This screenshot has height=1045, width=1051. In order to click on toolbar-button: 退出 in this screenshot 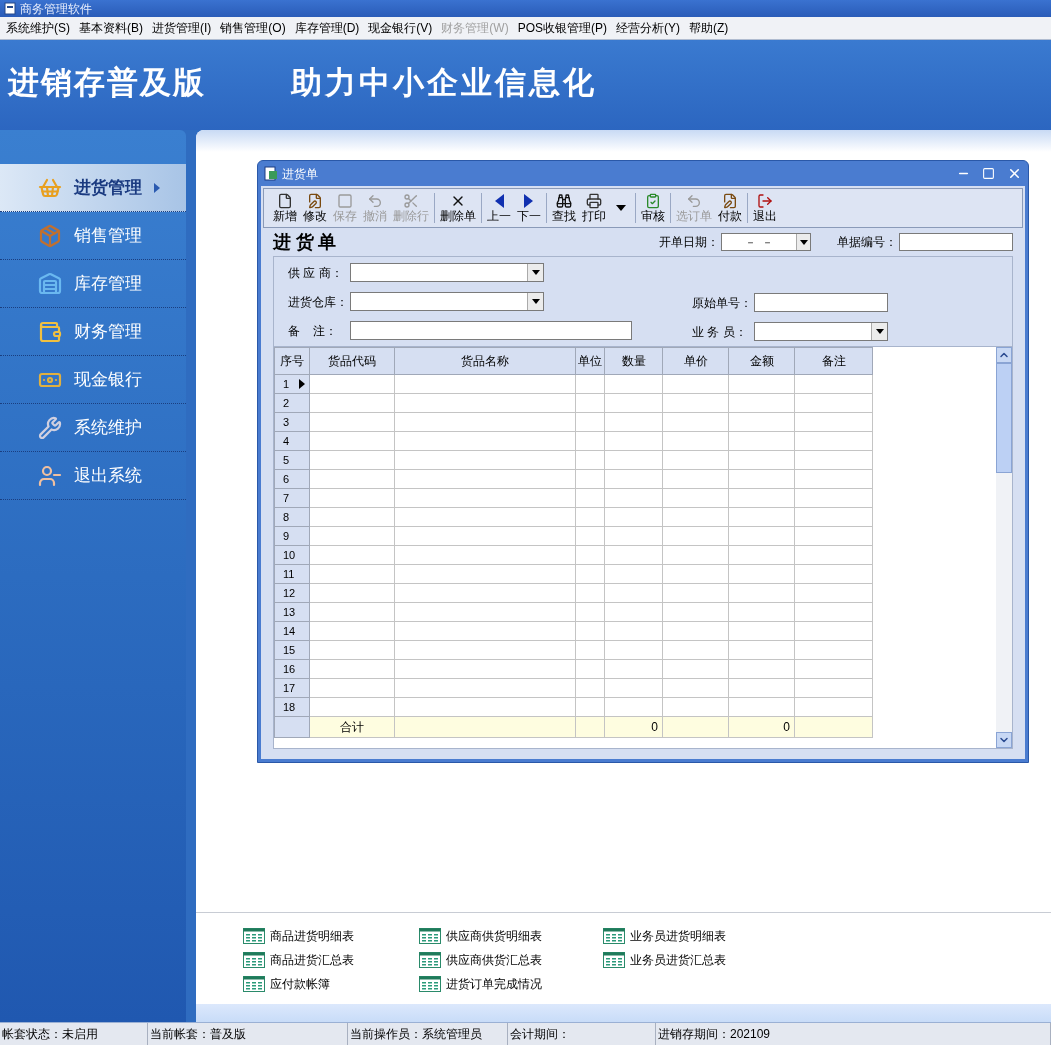, I will do `click(765, 208)`.